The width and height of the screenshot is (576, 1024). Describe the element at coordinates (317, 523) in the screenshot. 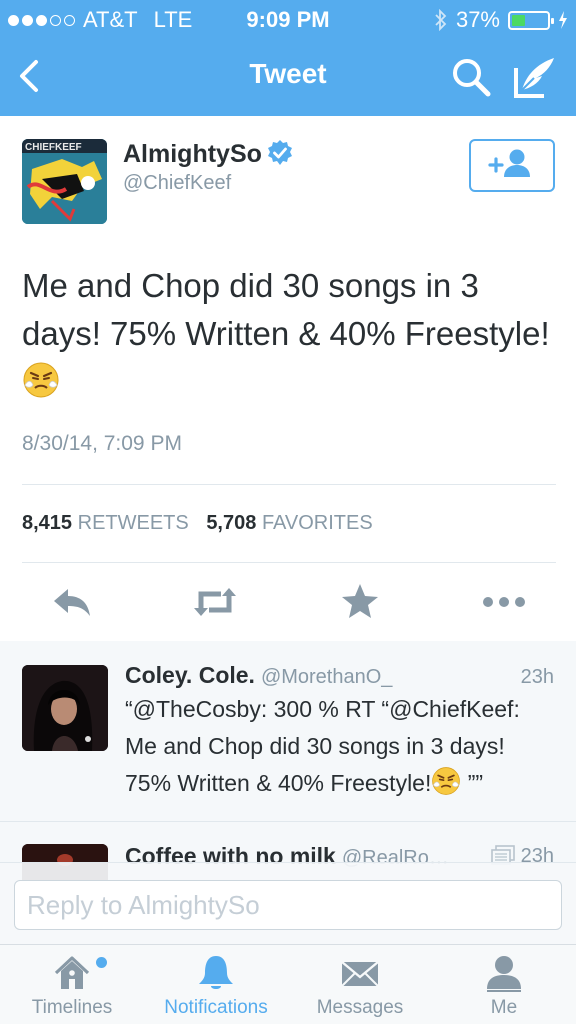

I see `favorites-label: FAVORITES` at that location.